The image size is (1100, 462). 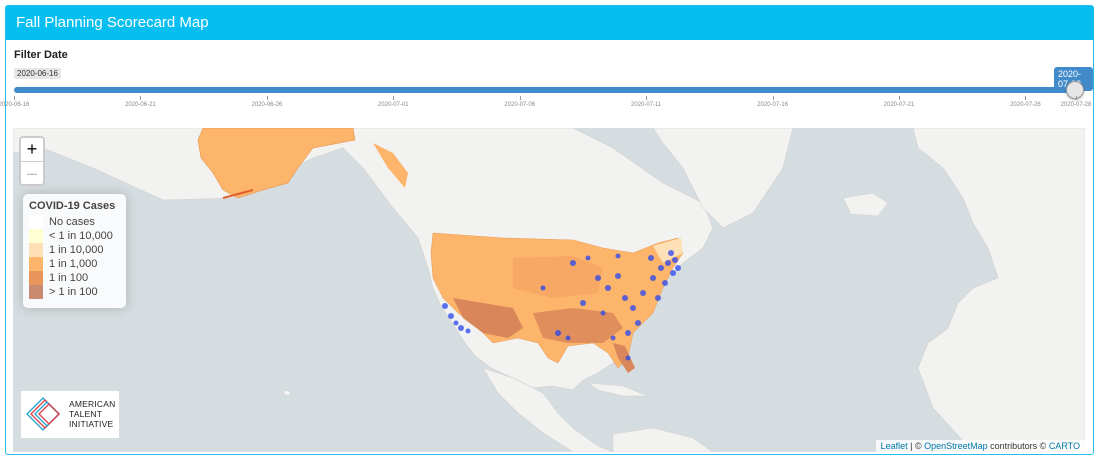 What do you see at coordinates (865, 204) in the screenshot?
I see `iceland-land` at bounding box center [865, 204].